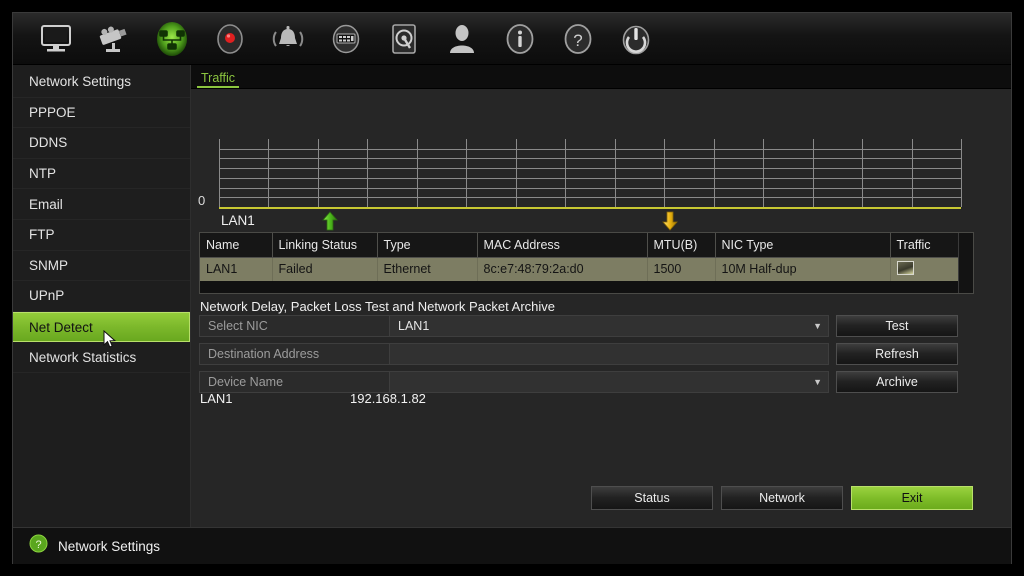 The image size is (1024, 576). I want to click on sidebar-item-label: FTP, so click(42, 235).